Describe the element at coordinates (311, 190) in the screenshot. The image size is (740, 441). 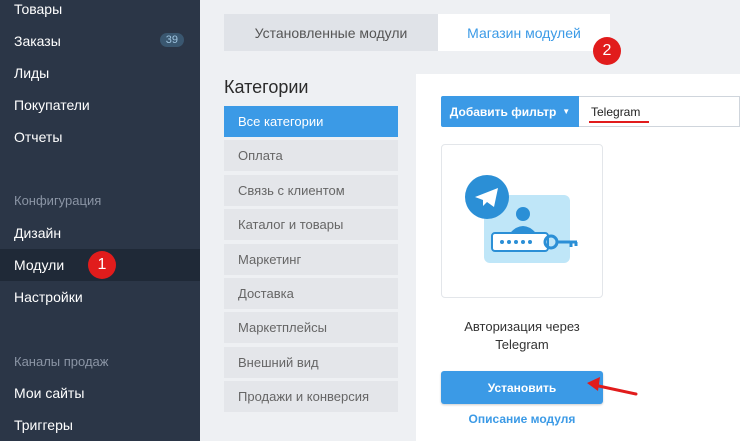
I see `category-customer-communication: Связь с клиентом` at that location.